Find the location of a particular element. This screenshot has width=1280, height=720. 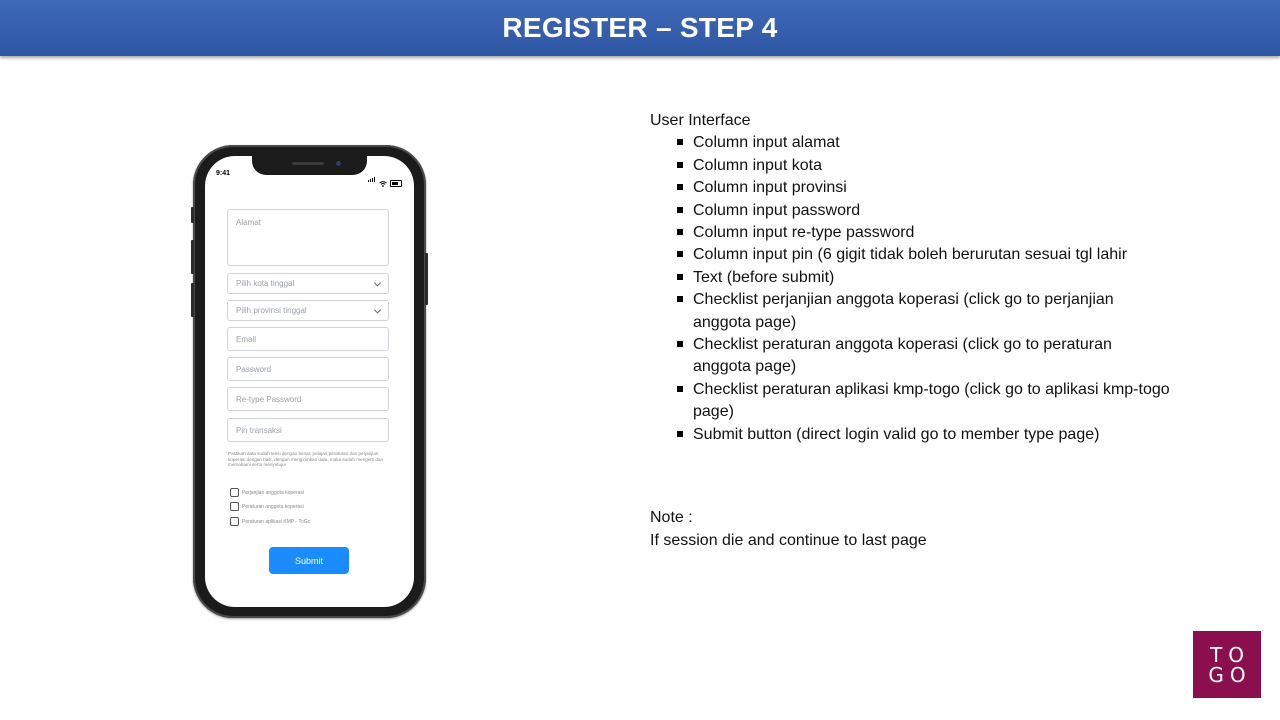

status-time: 9:41 is located at coordinates (223, 173).